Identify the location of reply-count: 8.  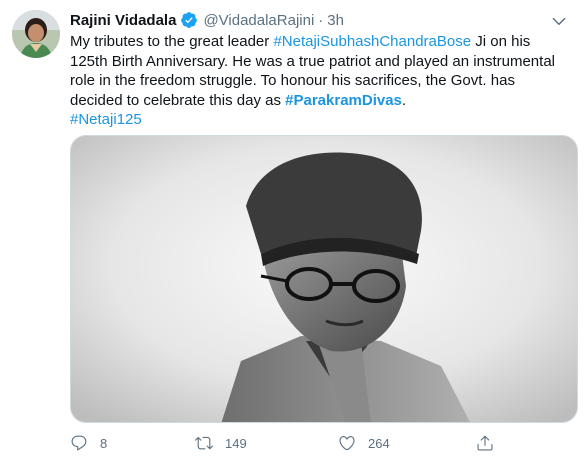
(104, 443).